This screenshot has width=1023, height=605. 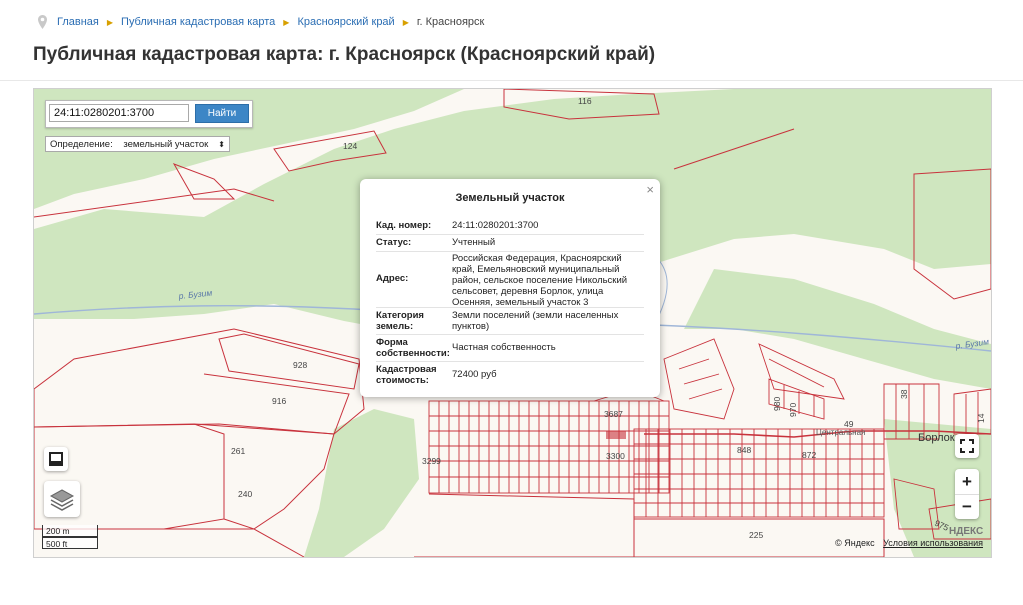 I want to click on definition-value: земельный участок, so click(x=166, y=144).